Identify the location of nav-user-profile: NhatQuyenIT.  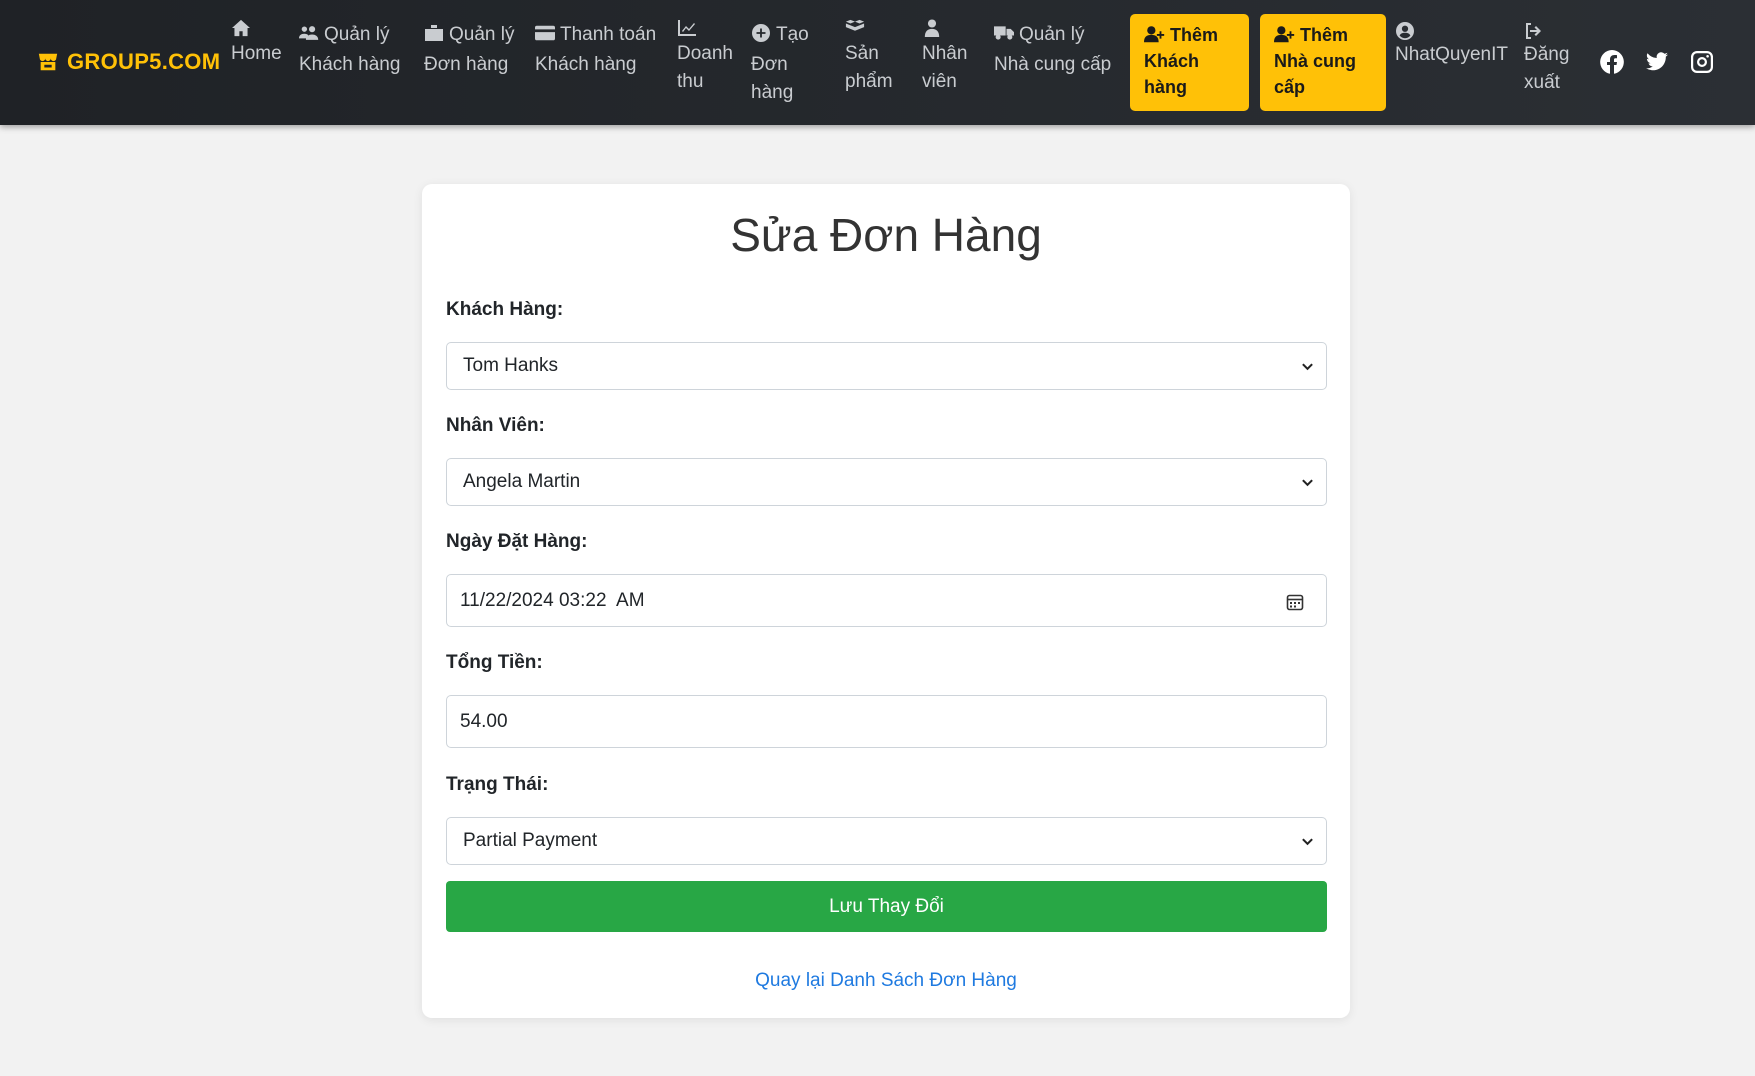
(1451, 45).